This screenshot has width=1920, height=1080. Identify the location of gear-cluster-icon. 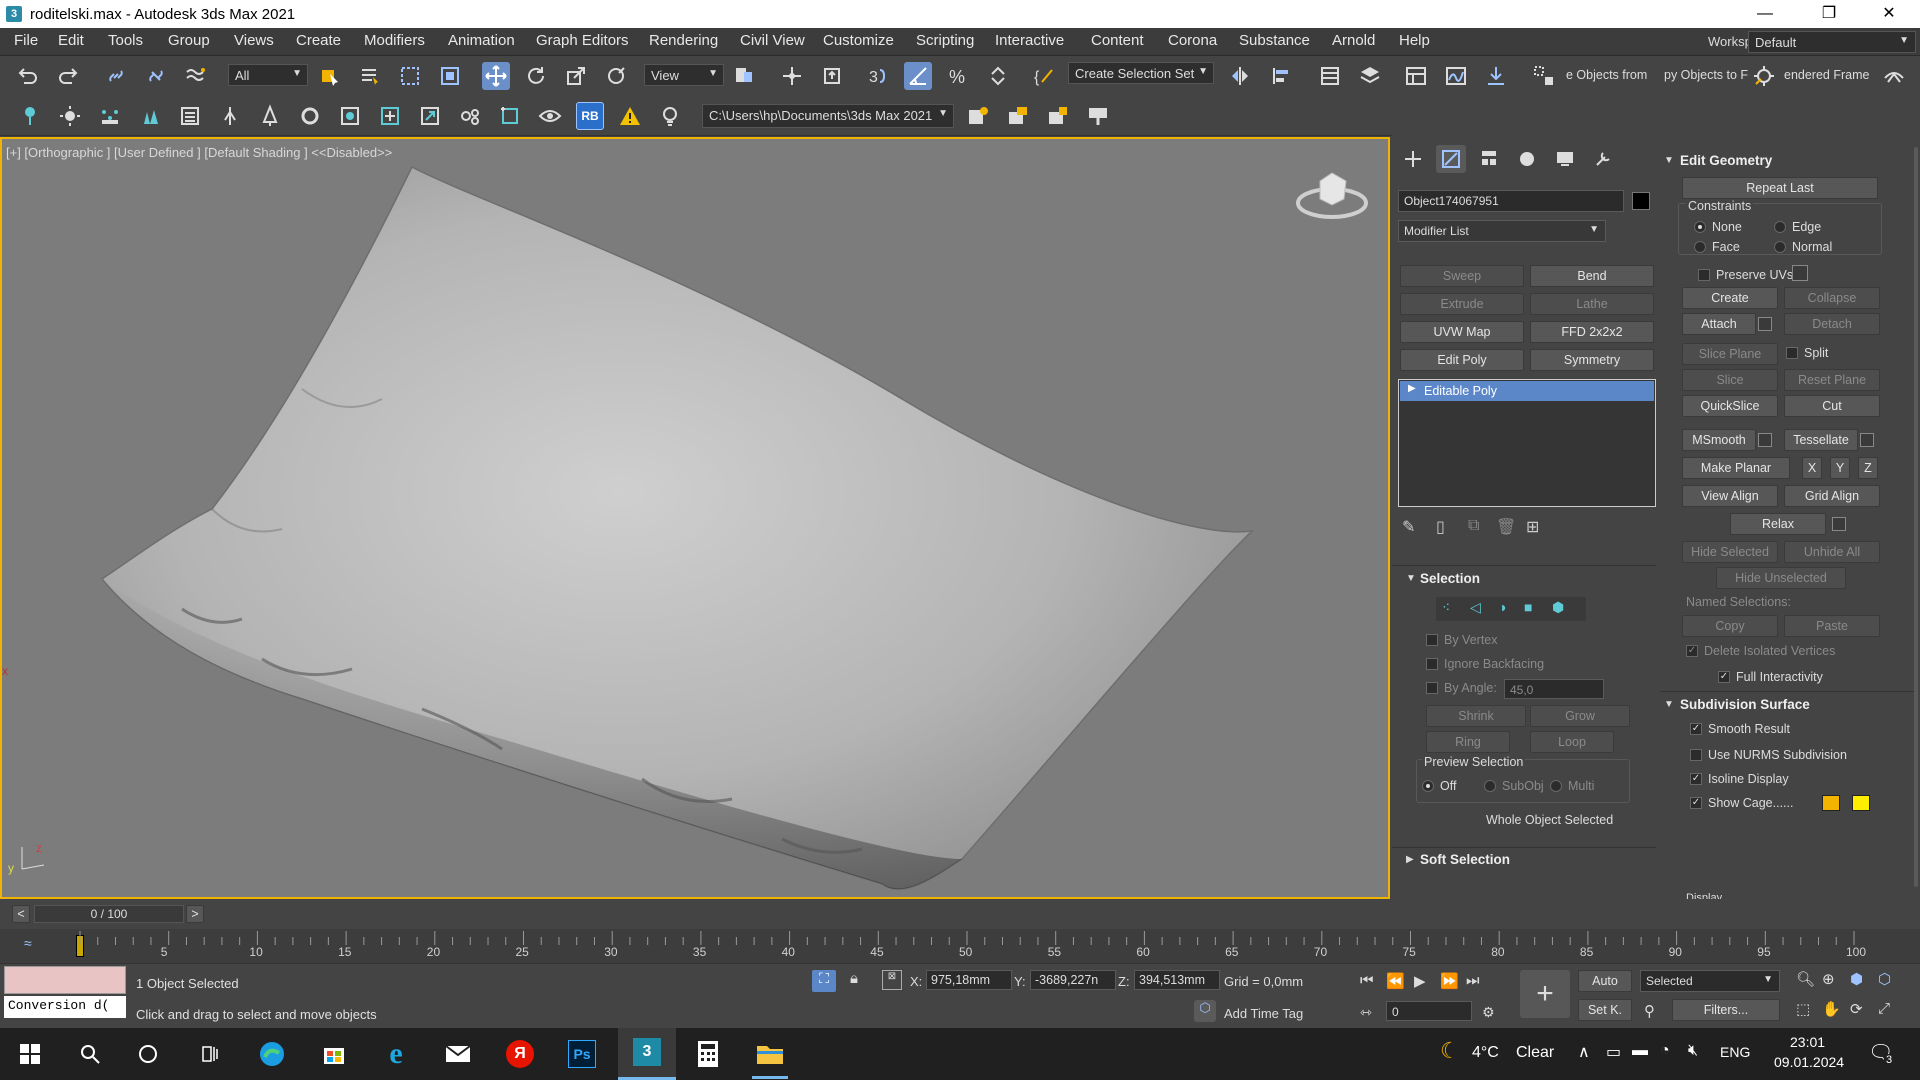
(470, 116).